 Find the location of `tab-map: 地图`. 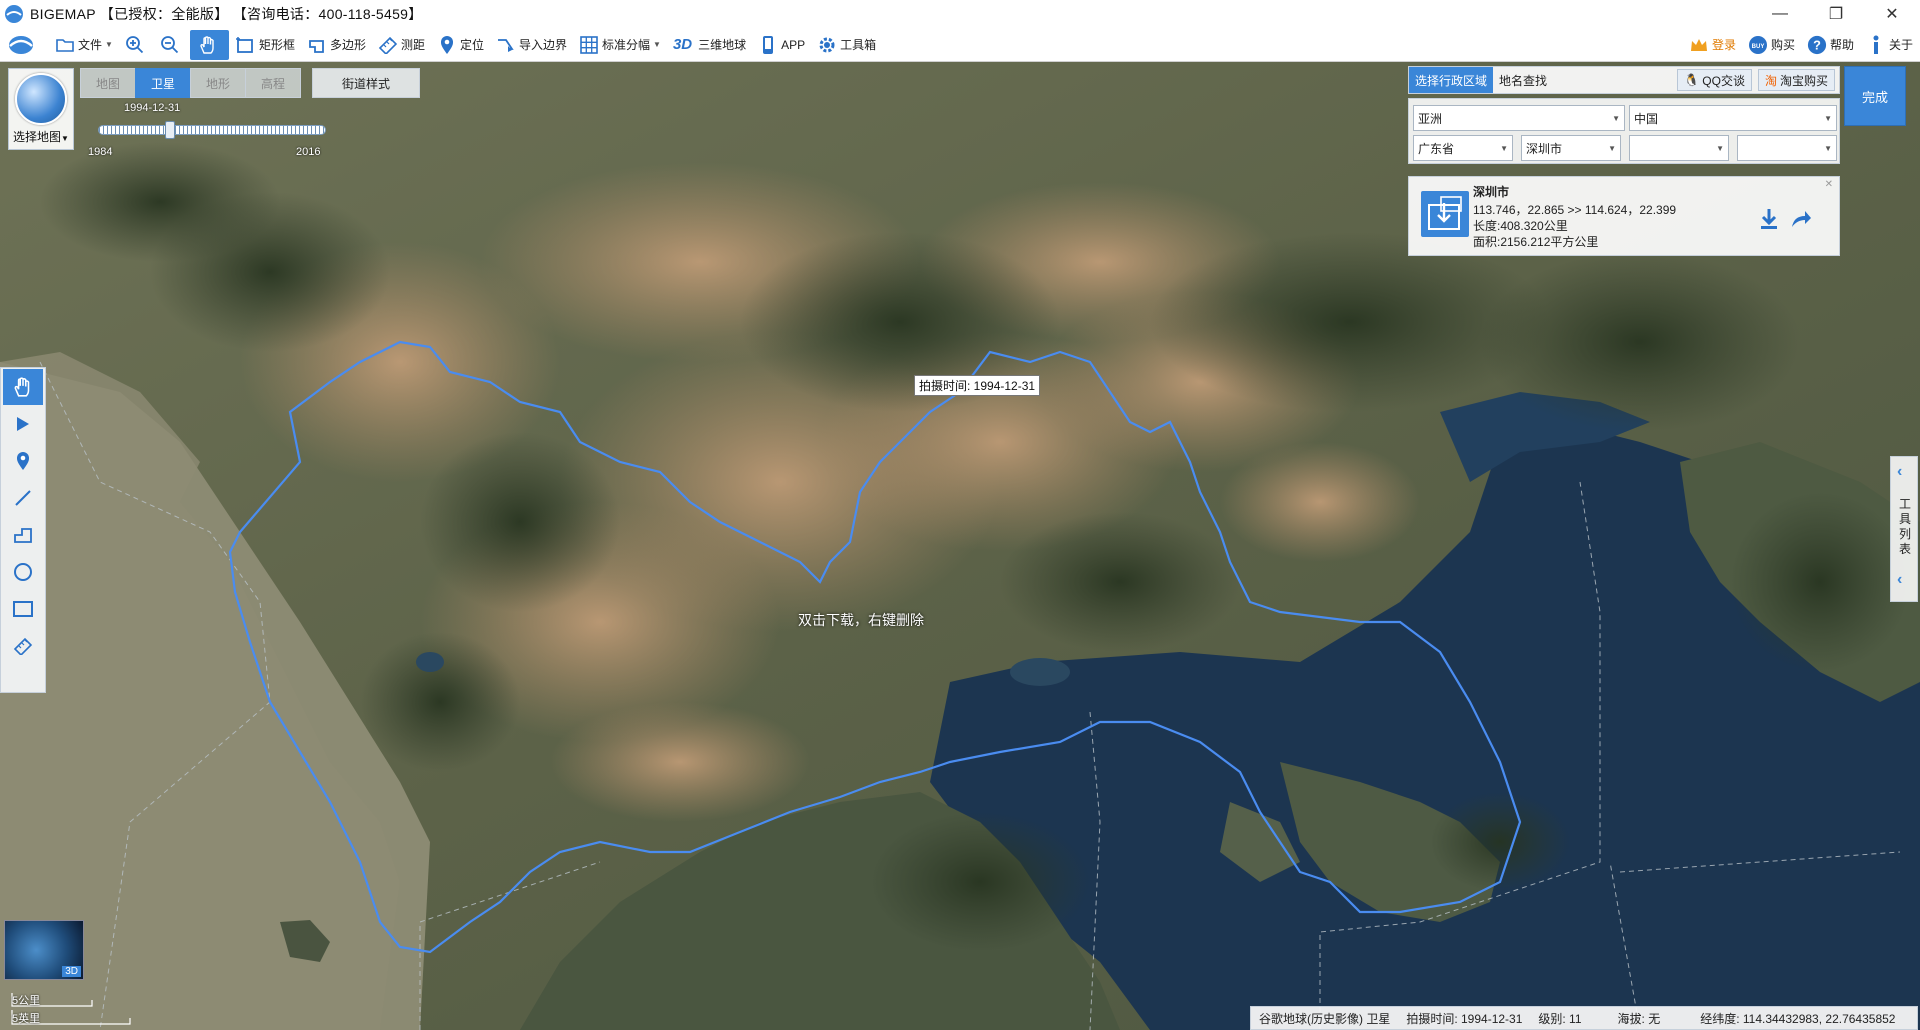

tab-map: 地图 is located at coordinates (108, 83).